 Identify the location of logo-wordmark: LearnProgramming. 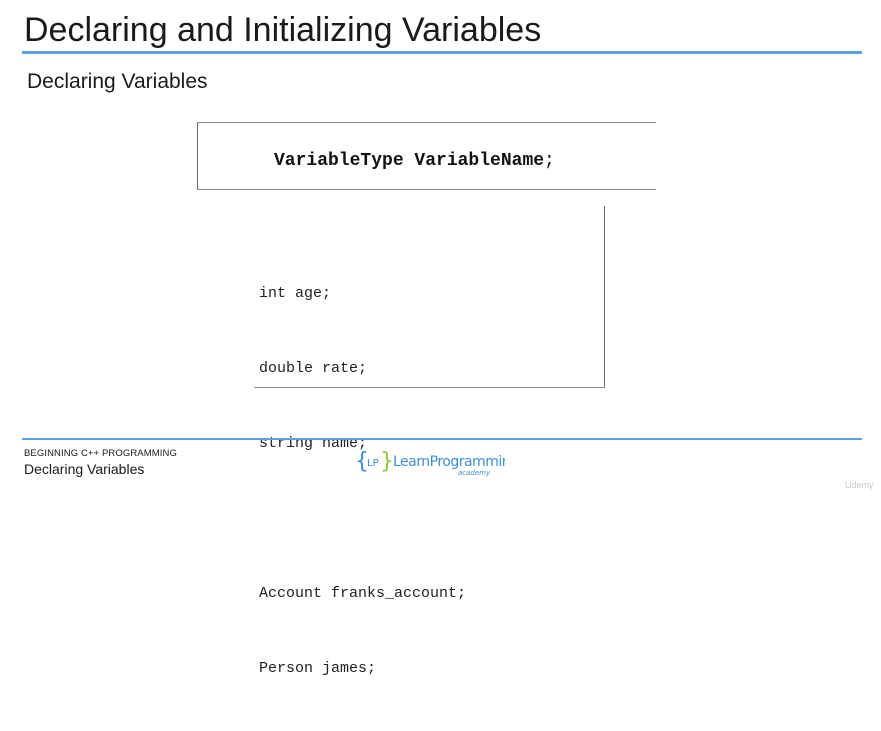
(449, 462).